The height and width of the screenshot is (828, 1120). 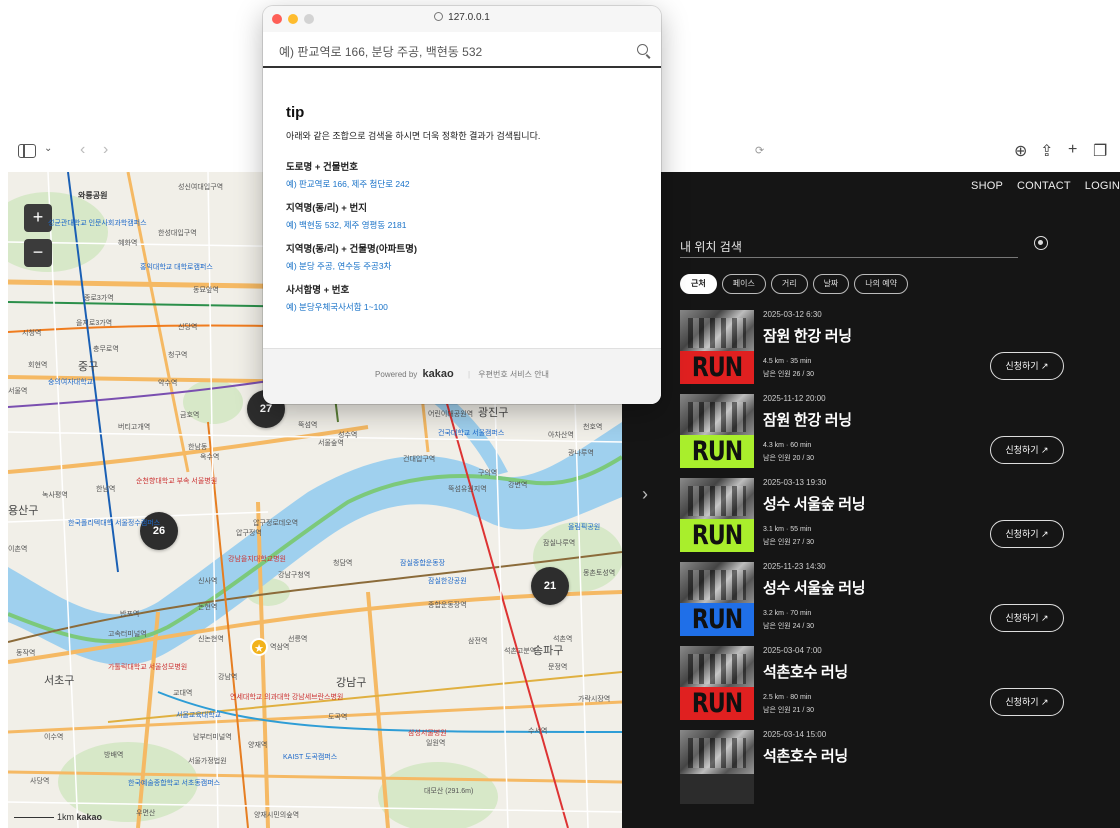 I want to click on map-label: 강남구, so click(x=351, y=683).